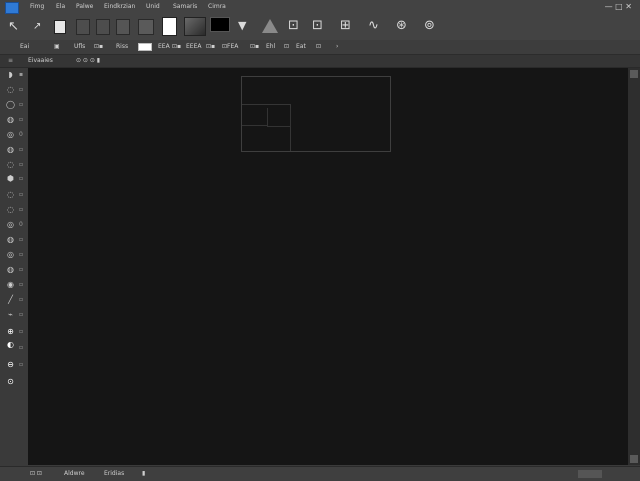  I want to click on tool-icon: ◗, so click(10, 74).